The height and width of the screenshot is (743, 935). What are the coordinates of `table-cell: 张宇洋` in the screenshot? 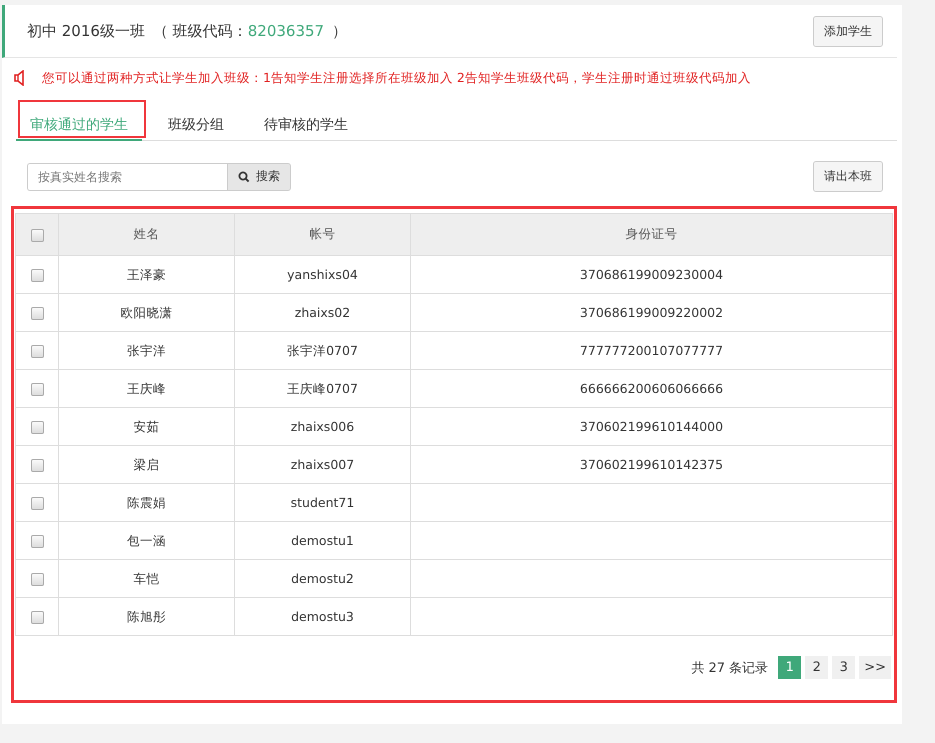 It's located at (146, 350).